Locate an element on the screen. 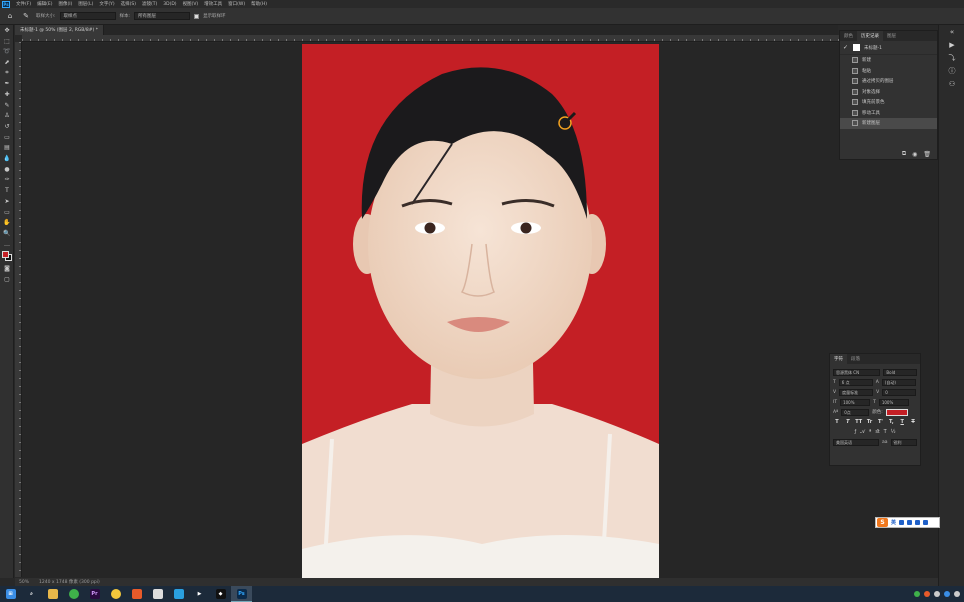  hand-tool-icon: ✋ is located at coordinates (7, 222).